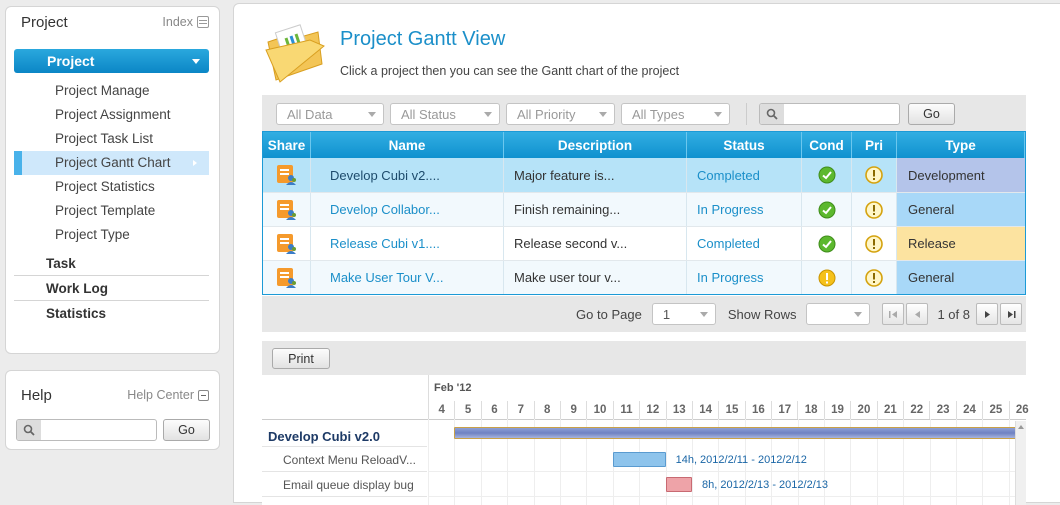 Image resolution: width=1060 pixels, height=505 pixels. I want to click on next-page-button, so click(987, 314).